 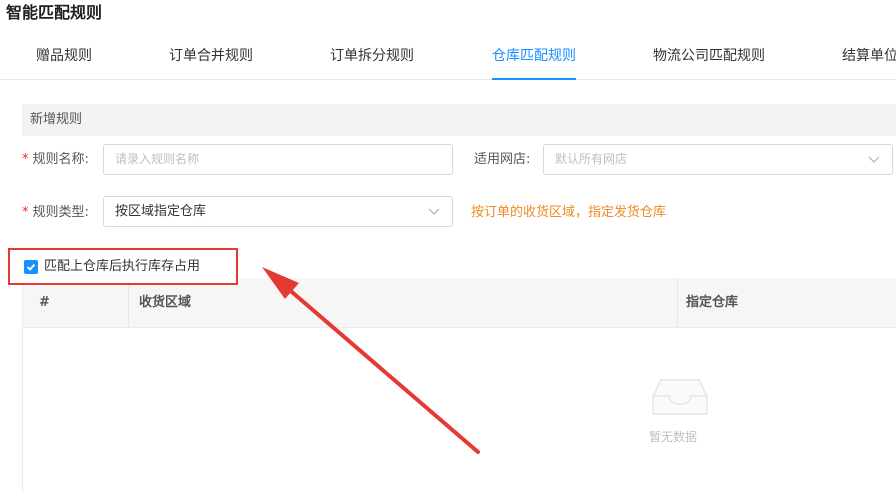 What do you see at coordinates (712, 302) in the screenshot?
I see `column-header-warehouse: 指定仓库` at bounding box center [712, 302].